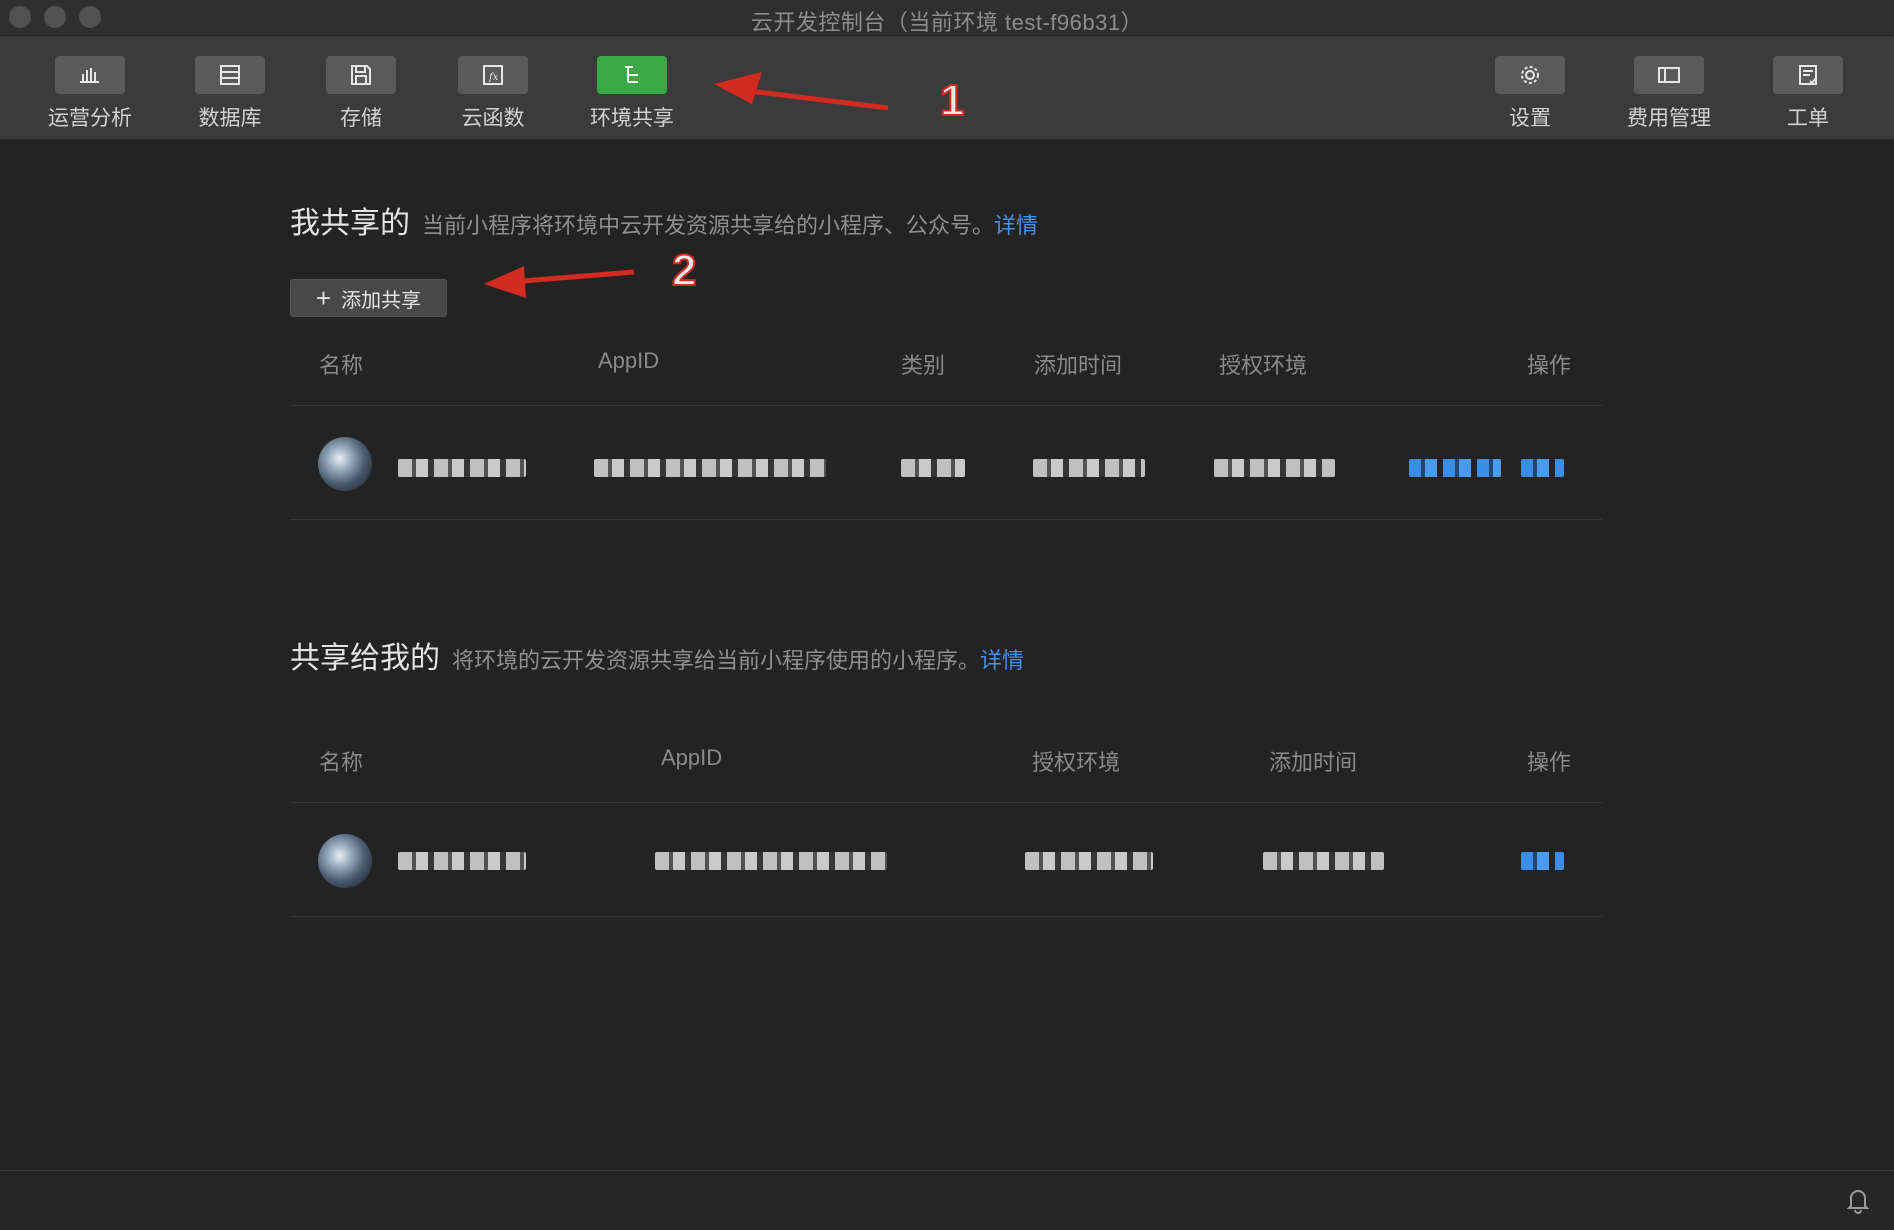 This screenshot has height=1230, width=1894. What do you see at coordinates (381, 300) in the screenshot?
I see `add-share-label: 添加共享` at bounding box center [381, 300].